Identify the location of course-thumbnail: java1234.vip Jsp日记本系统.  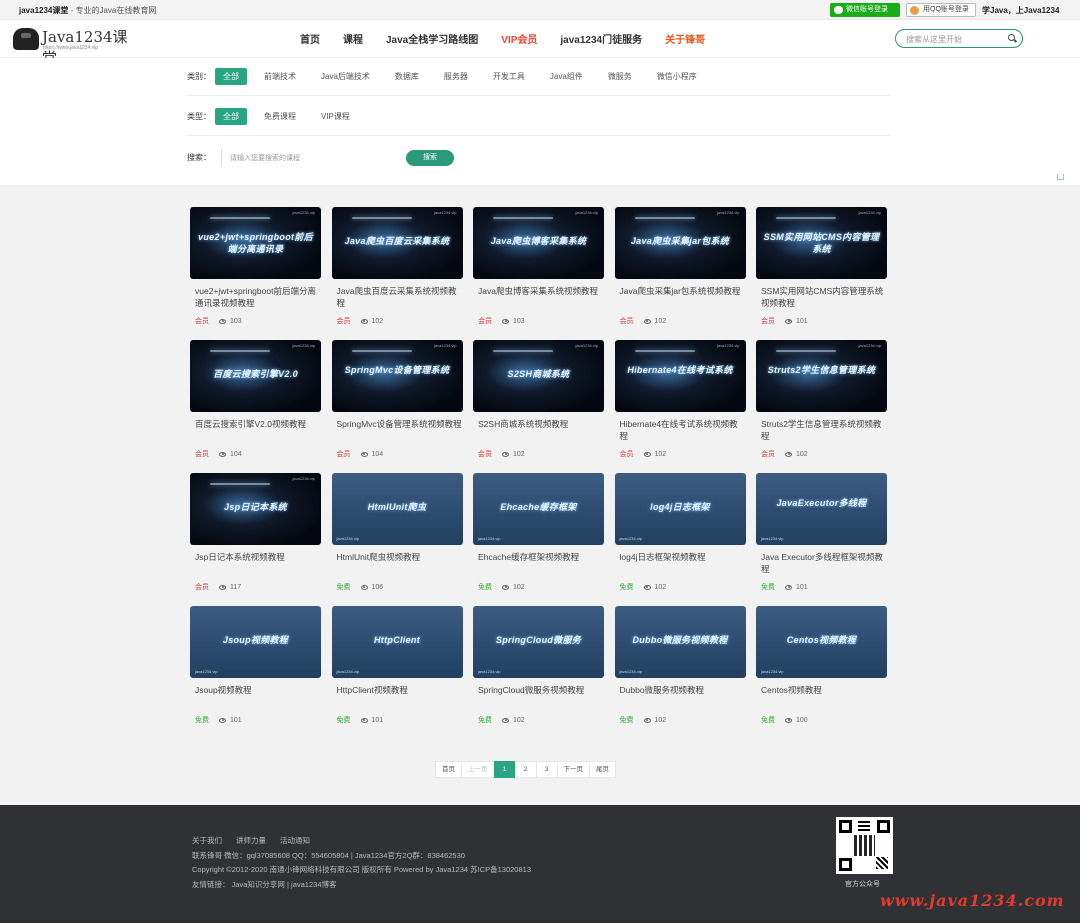
(255, 509).